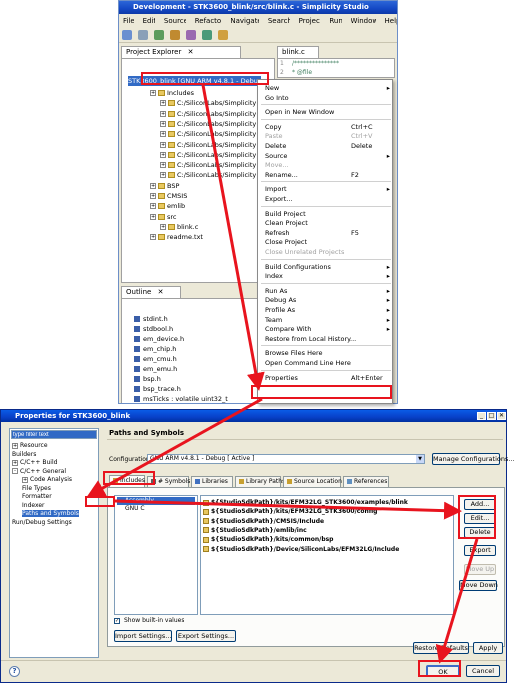 Image resolution: width=516 pixels, height=683 pixels. What do you see at coordinates (457, 601) in the screenshot?
I see `arrow-add-to-ok` at bounding box center [457, 601].